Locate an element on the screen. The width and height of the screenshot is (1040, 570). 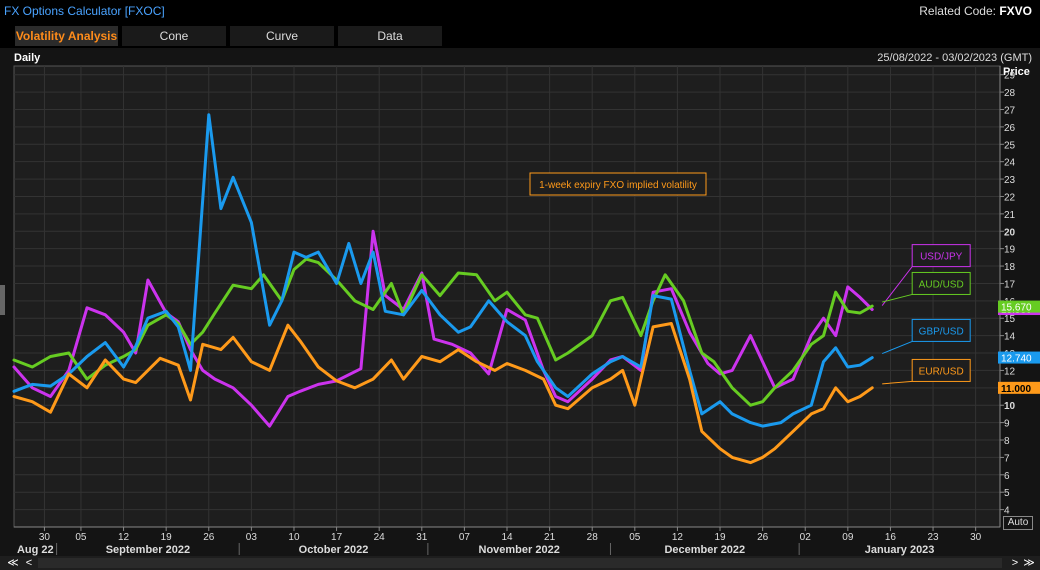
y-tick-label: 26 is located at coordinates (1010, 128).